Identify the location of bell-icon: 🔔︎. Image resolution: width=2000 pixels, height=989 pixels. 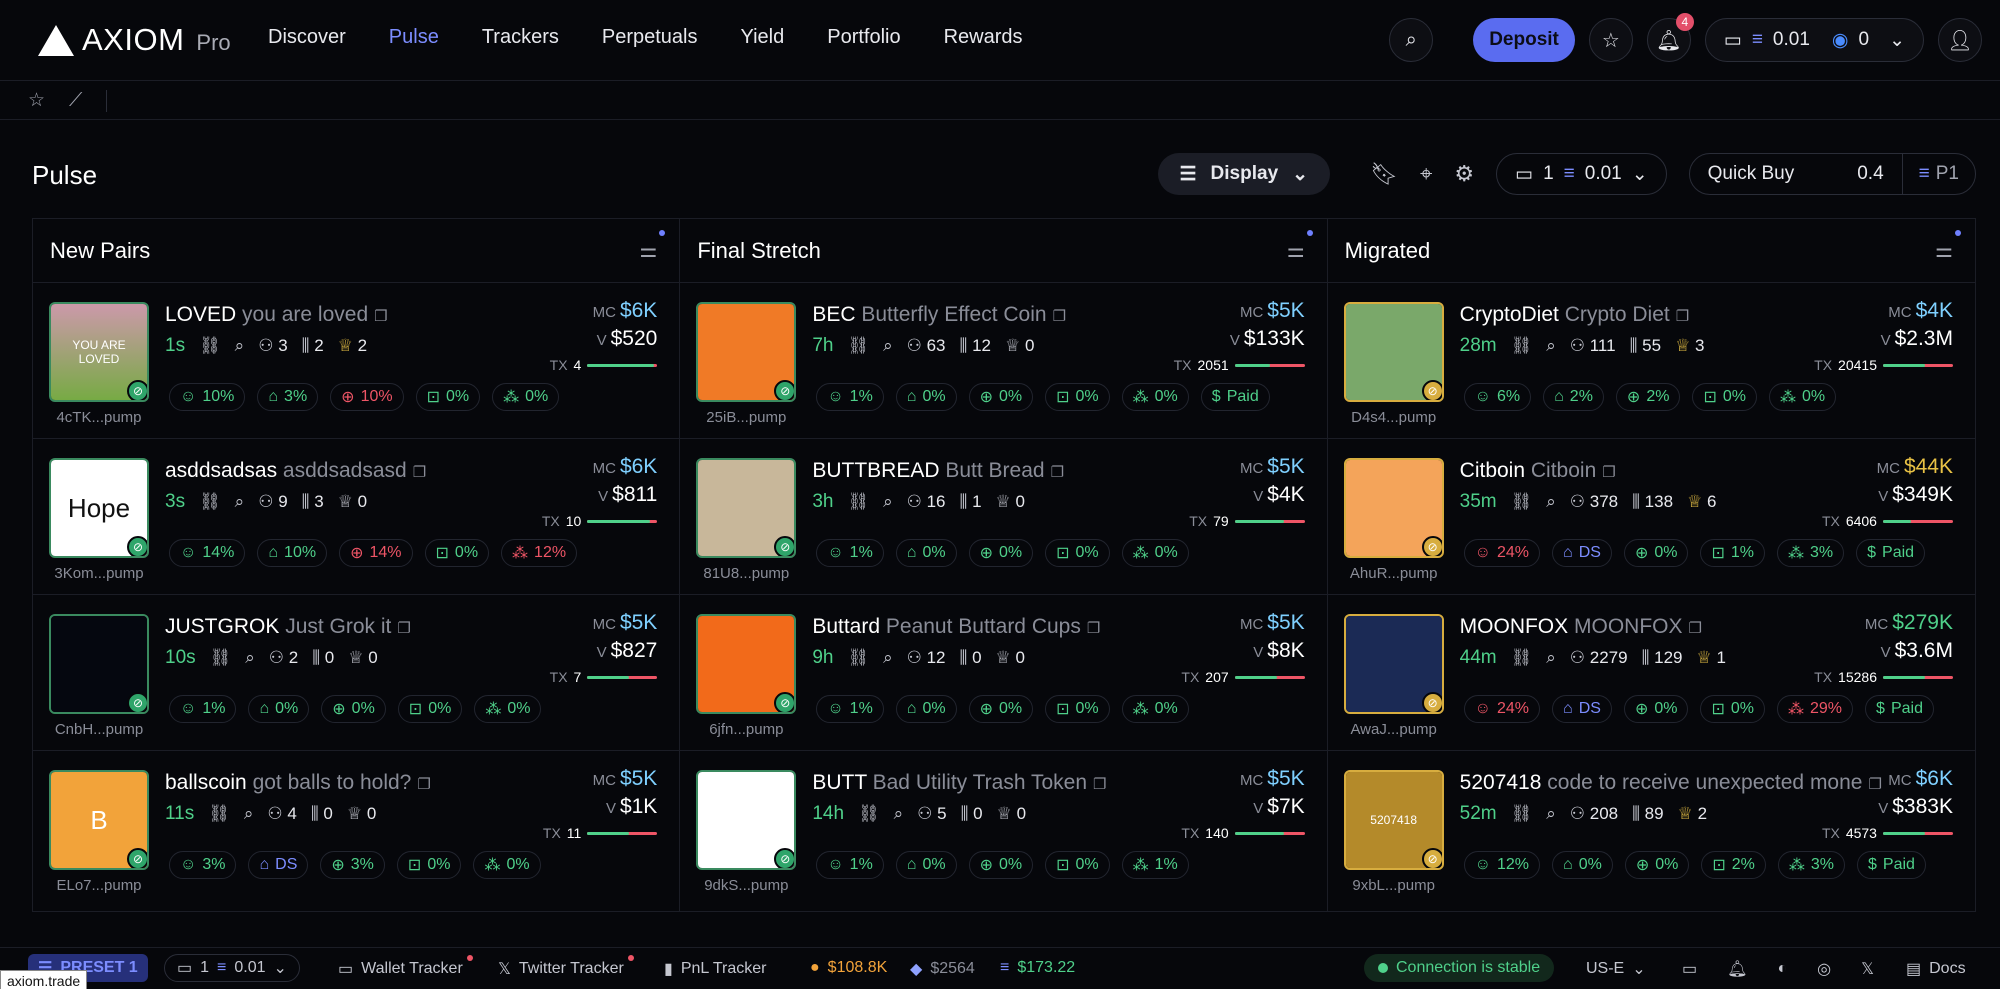
(1737, 969).